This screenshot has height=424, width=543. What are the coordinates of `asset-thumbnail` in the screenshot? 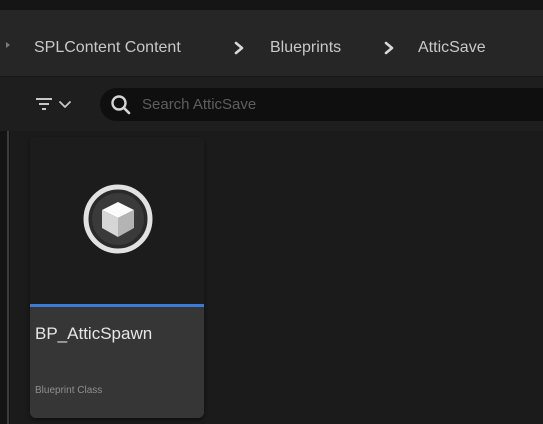 It's located at (117, 220).